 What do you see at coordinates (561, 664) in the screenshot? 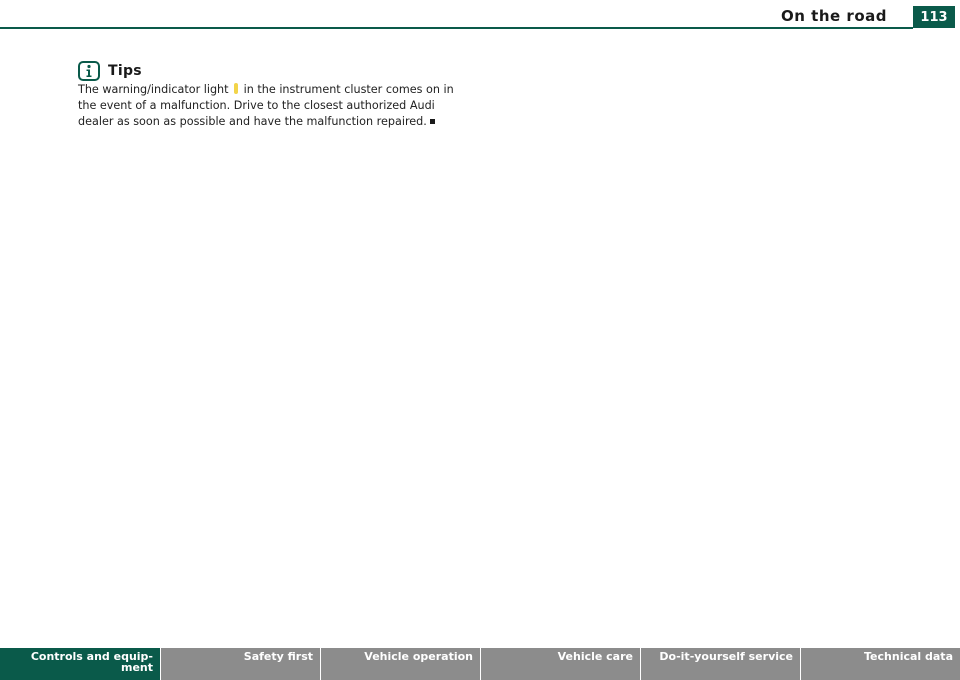
I see `footer-tab-vehicle-care: Vehicle care` at bounding box center [561, 664].